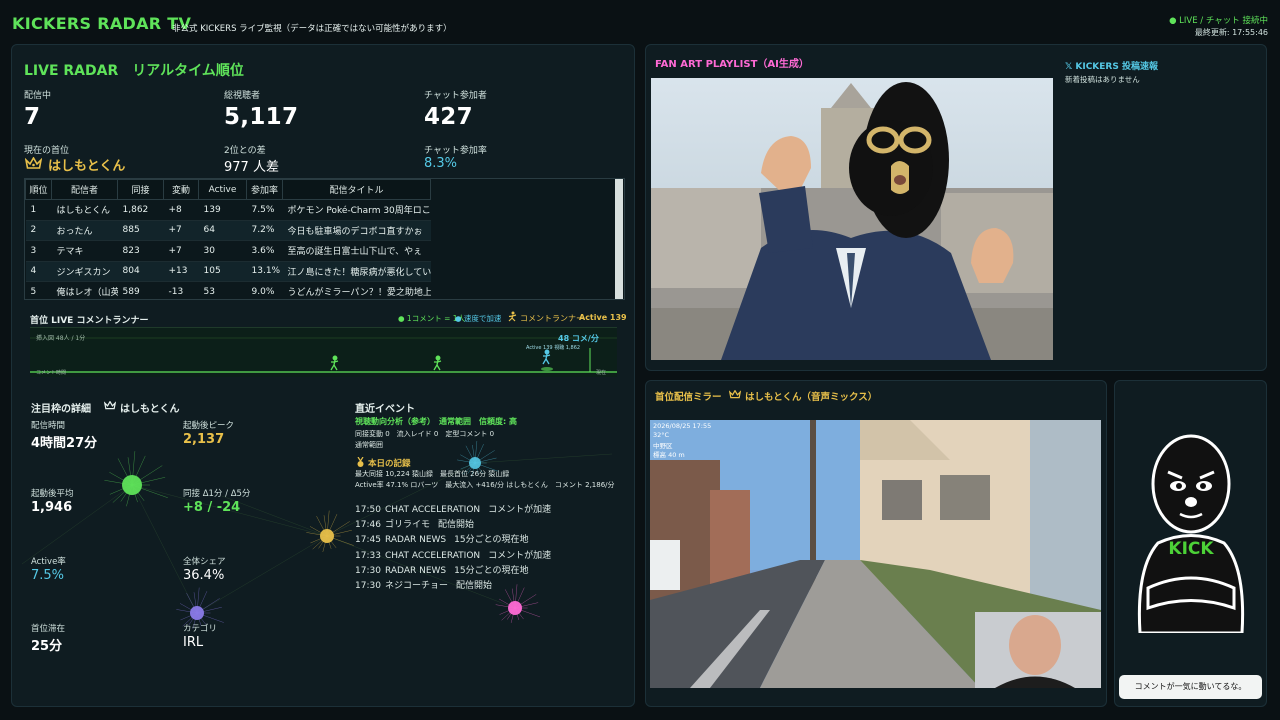 This screenshot has height=720, width=1280. I want to click on mirror-title: 首位配信ミラー, so click(688, 397).